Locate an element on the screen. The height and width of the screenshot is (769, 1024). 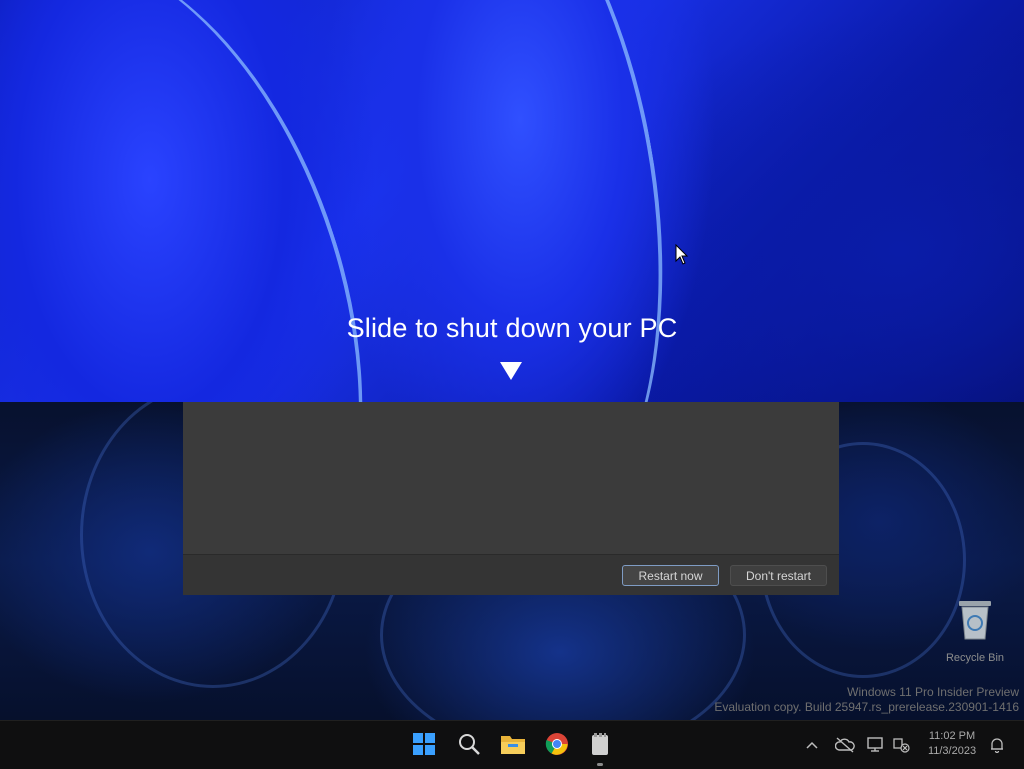
clock-time: 11:02 PM is located at coordinates (952, 736).